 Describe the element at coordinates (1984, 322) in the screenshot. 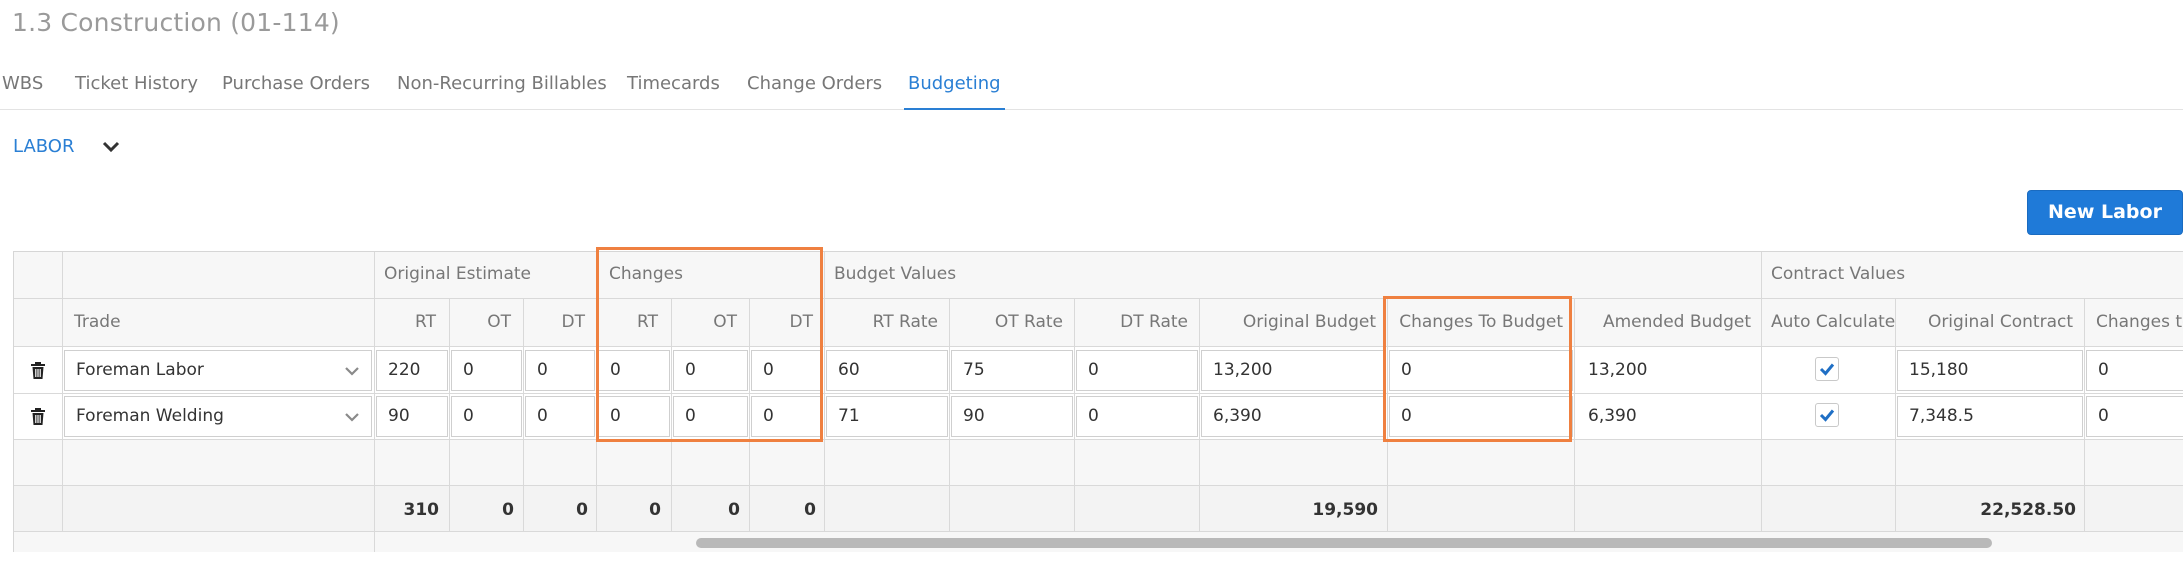

I see `column-header-original-contract: Original Contract` at that location.